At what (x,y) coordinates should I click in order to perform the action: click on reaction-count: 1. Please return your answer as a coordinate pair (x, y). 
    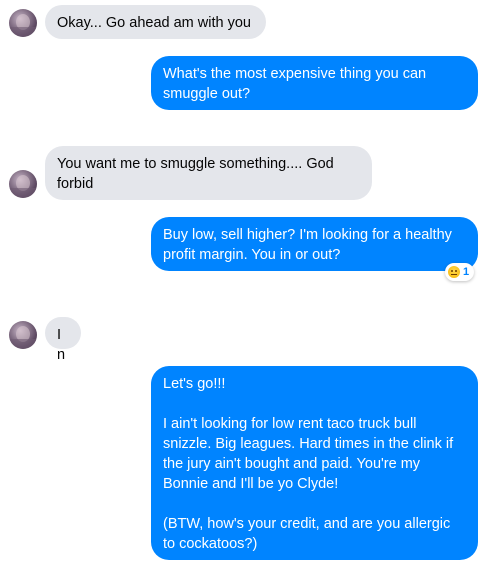
    Looking at the image, I should click on (466, 272).